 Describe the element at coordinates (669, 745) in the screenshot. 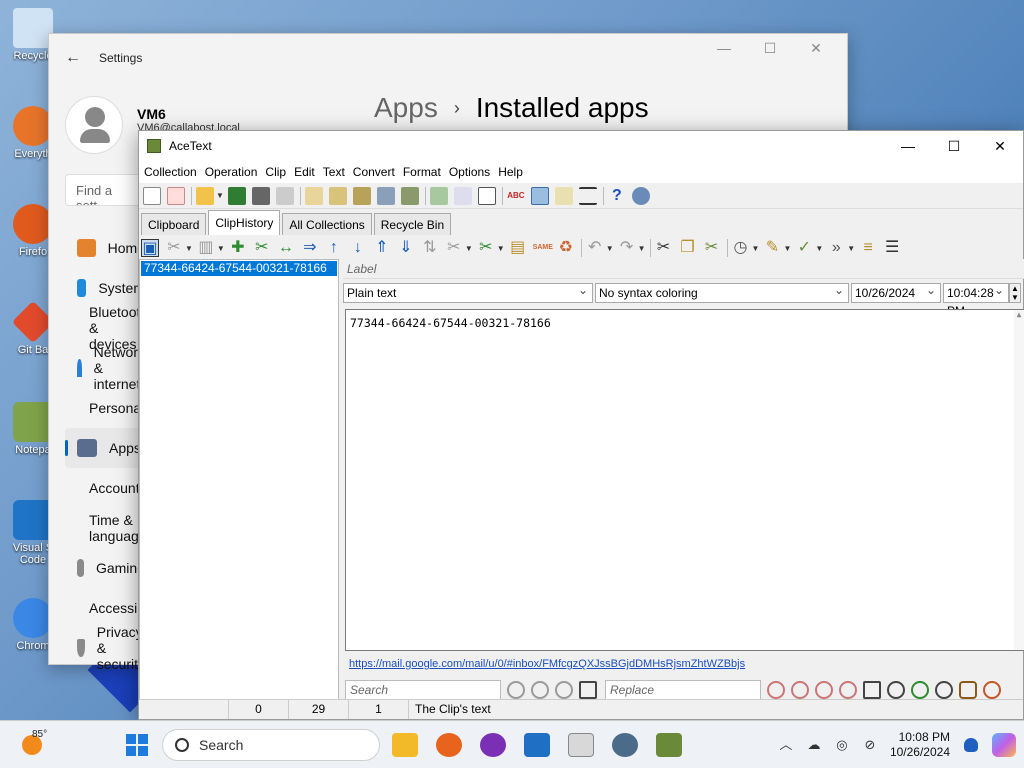

I see `acetext-taskbar-icon` at that location.